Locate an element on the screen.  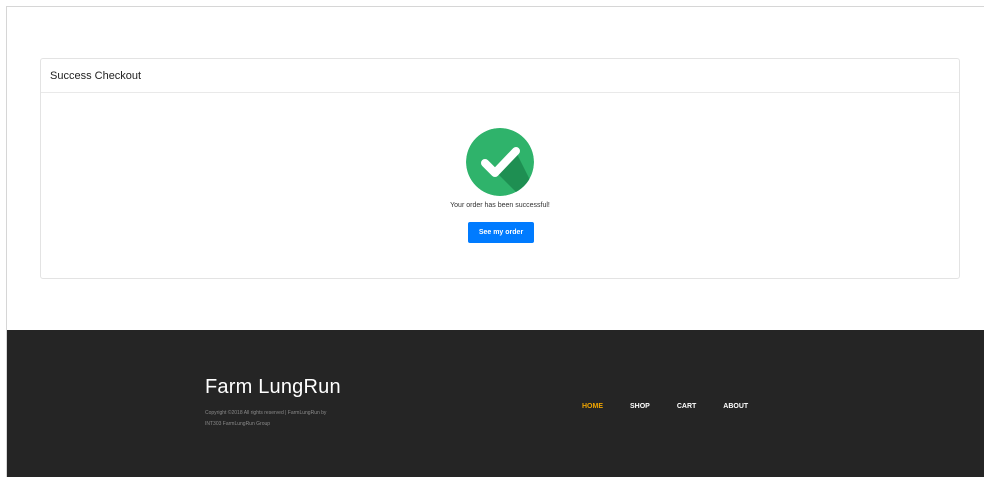
nav-link-home: HOME is located at coordinates (592, 406).